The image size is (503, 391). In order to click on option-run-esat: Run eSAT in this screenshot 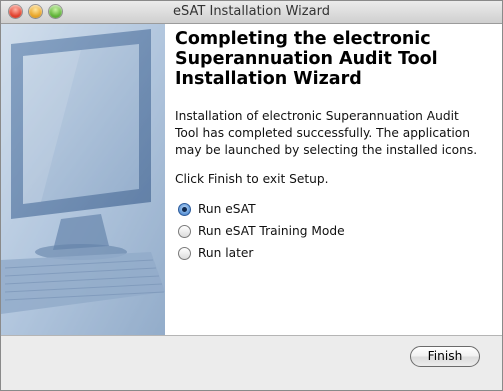, I will do `click(261, 209)`.